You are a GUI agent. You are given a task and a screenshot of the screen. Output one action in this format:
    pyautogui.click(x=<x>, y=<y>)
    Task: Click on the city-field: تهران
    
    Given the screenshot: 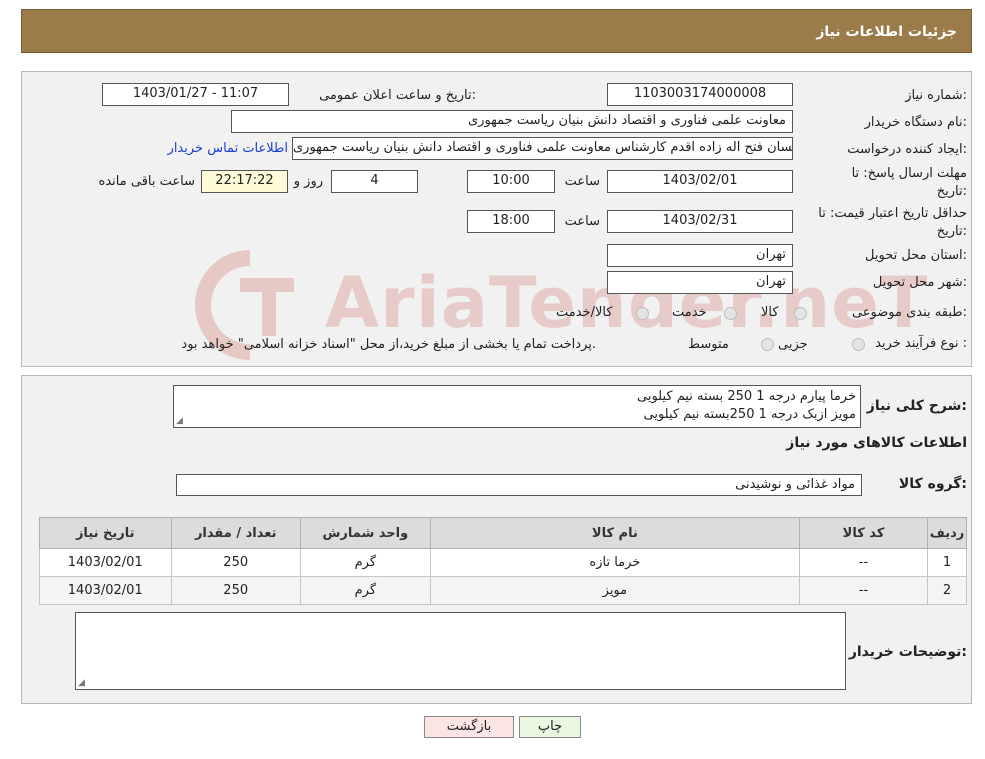 What is the action you would take?
    pyautogui.click(x=700, y=282)
    